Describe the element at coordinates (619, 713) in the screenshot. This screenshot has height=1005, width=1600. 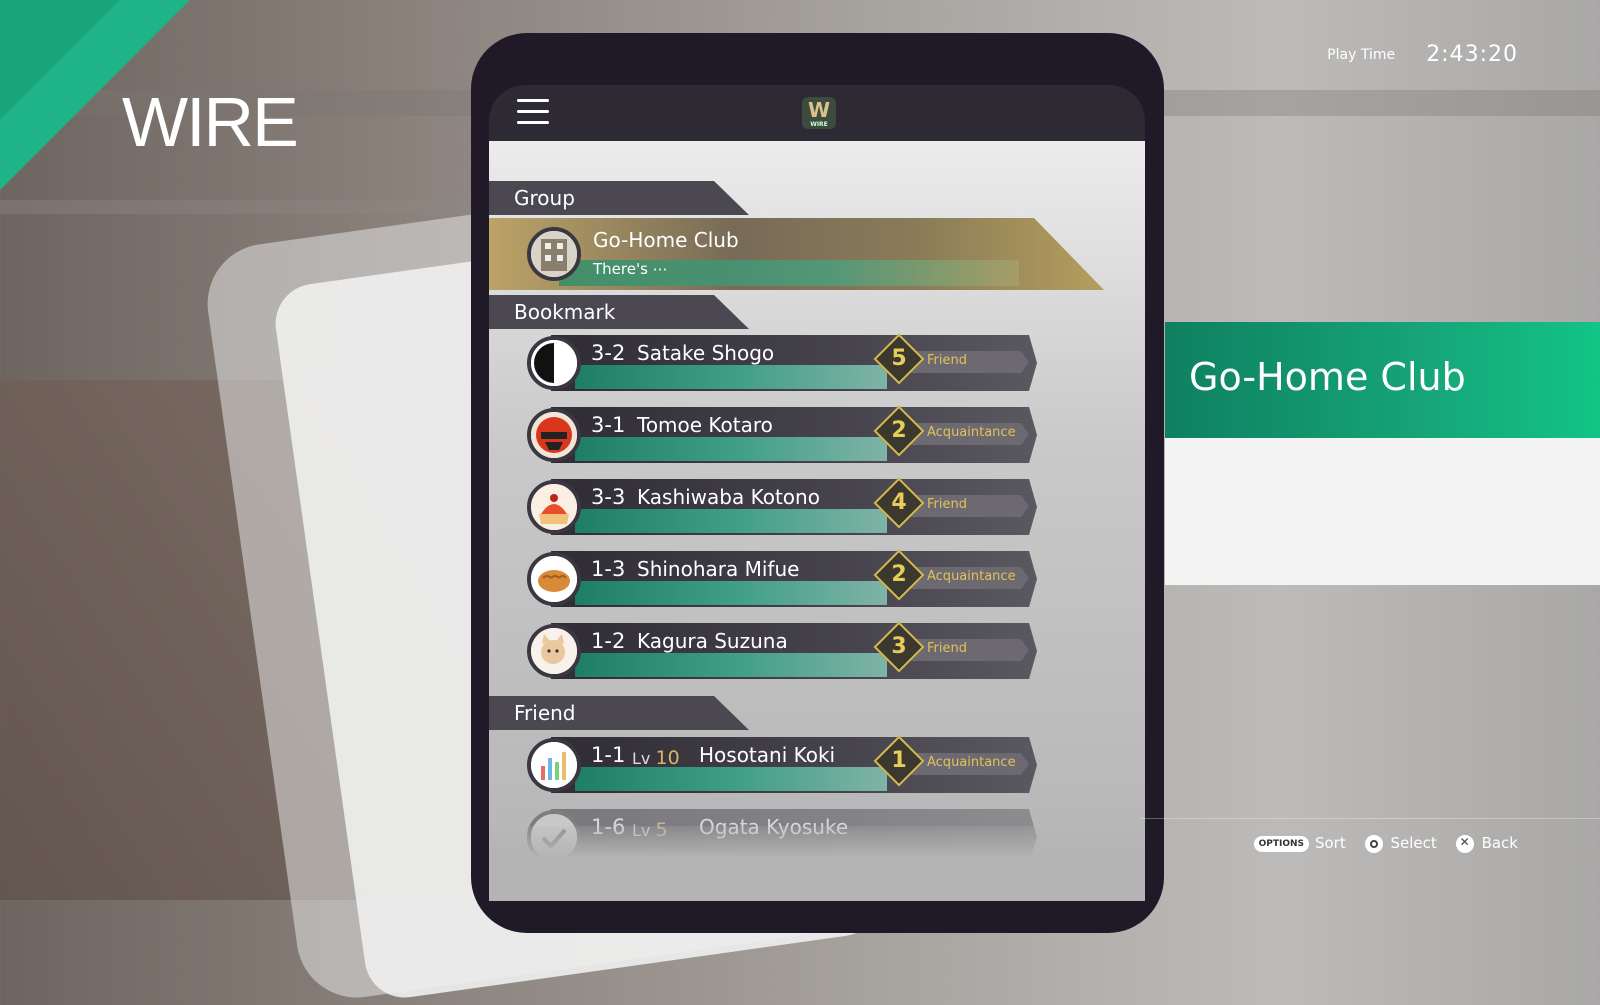
I see `section-friend: Friend` at that location.